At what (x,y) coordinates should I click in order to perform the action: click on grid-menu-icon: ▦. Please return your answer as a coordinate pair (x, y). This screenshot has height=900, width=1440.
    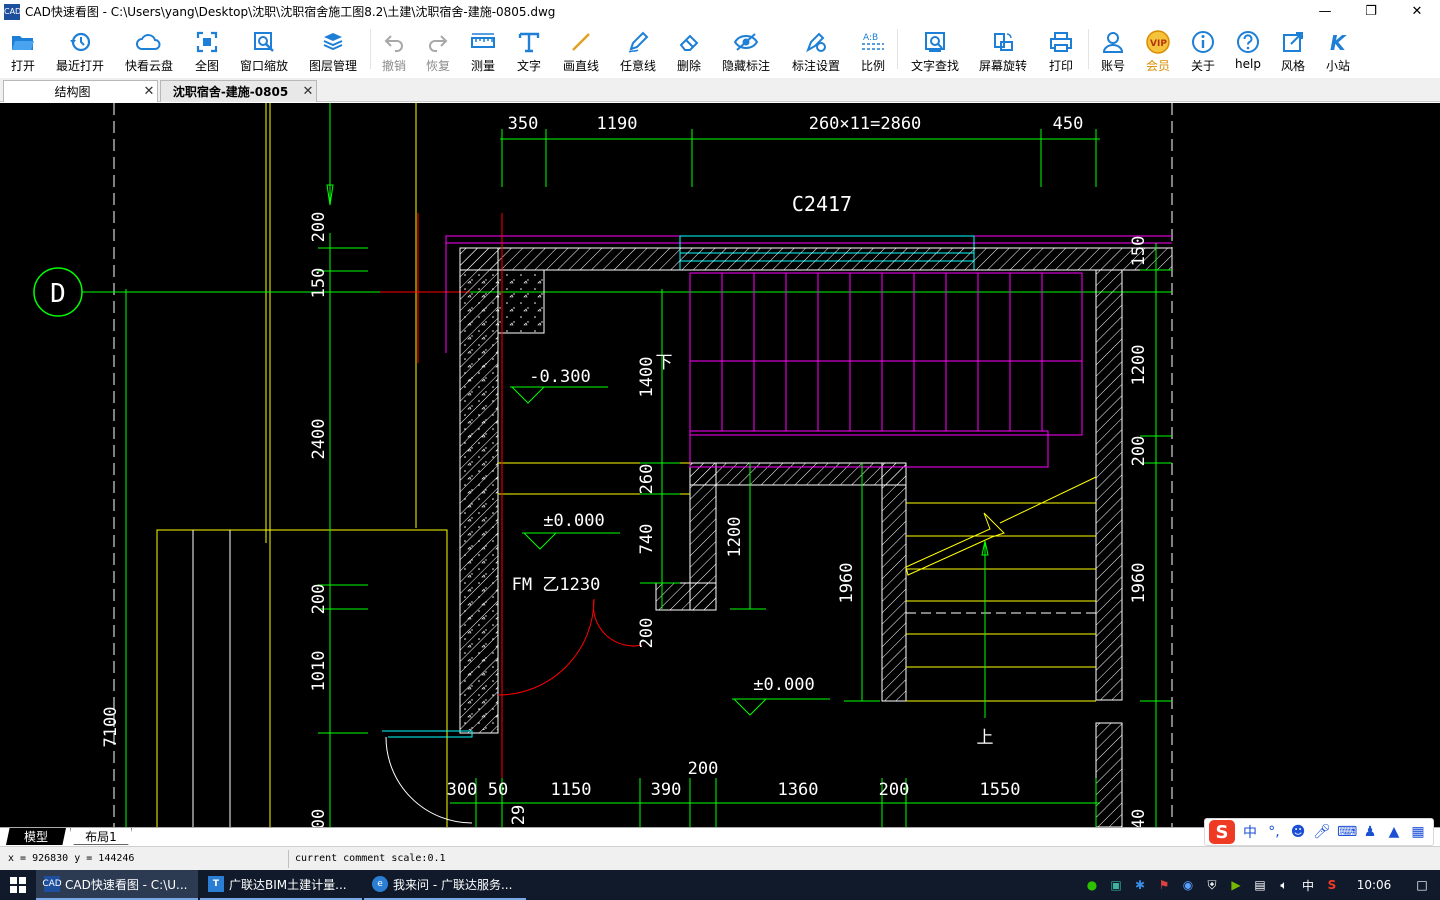
    Looking at the image, I should click on (1418, 832).